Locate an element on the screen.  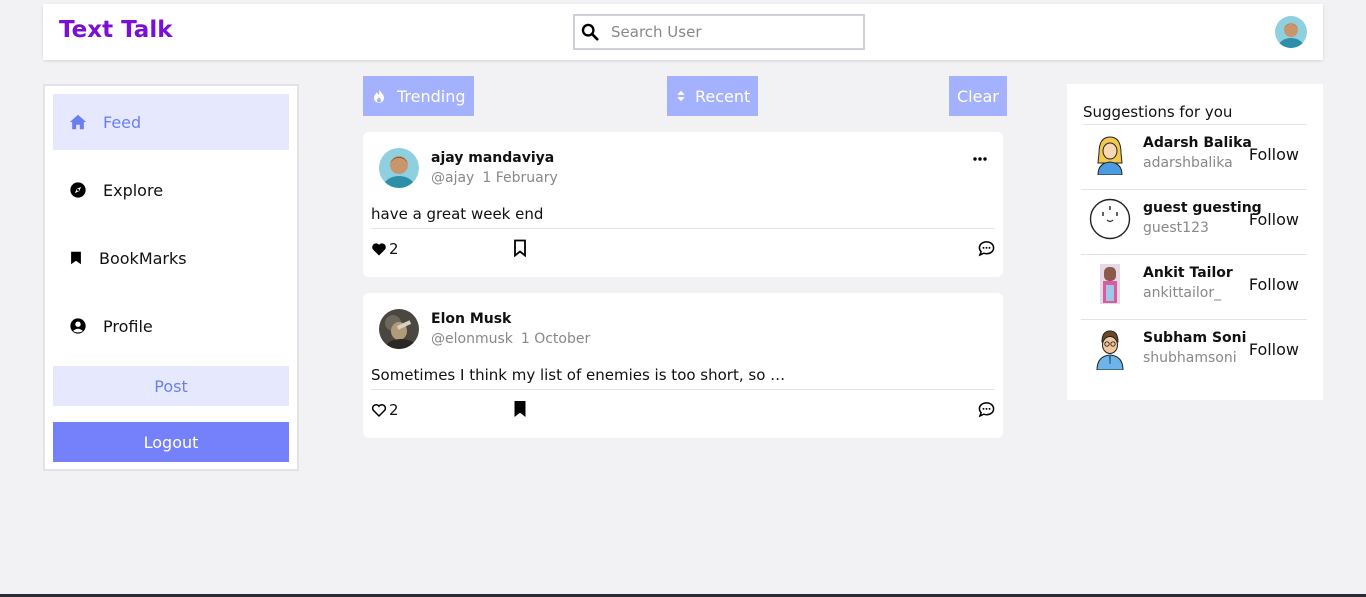
trending-button: Trending is located at coordinates (418, 96).